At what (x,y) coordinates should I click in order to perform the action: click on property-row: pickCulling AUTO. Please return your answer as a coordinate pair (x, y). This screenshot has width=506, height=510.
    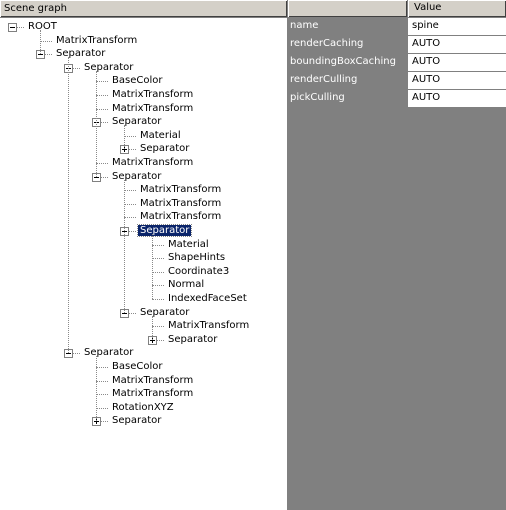
    Looking at the image, I should click on (397, 99).